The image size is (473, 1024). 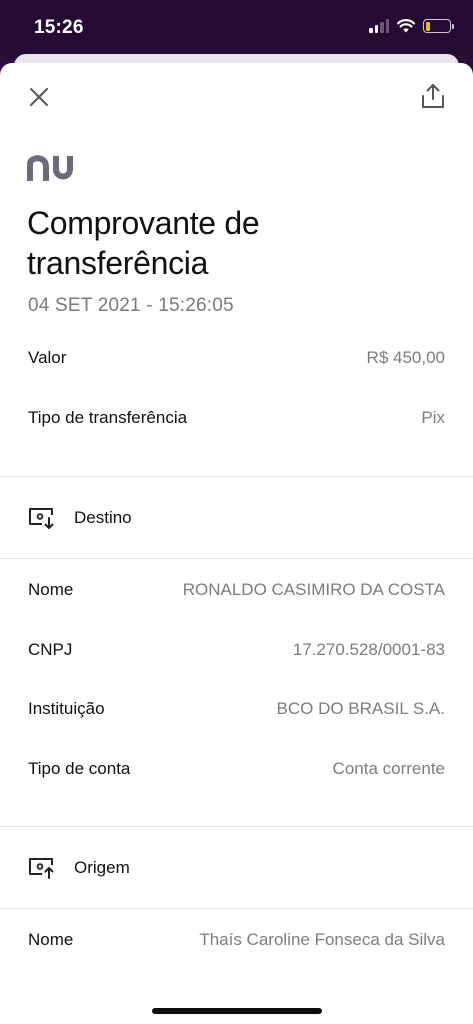 I want to click on destination-cnpj-value: 17.270.528/0001-83, so click(x=368, y=649).